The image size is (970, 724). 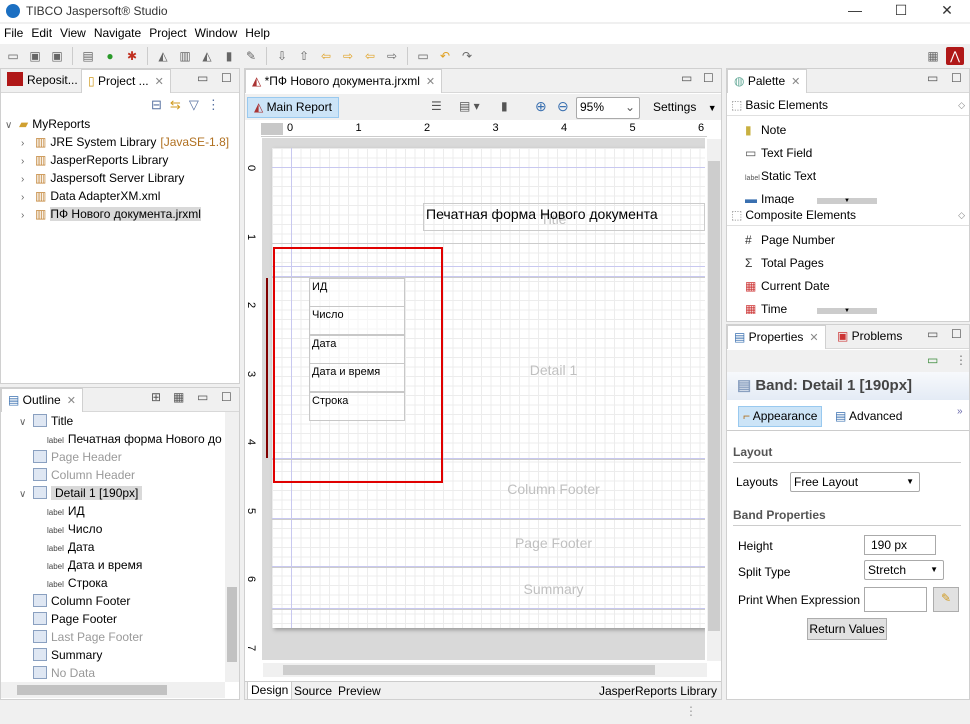 What do you see at coordinates (270, 691) in the screenshot?
I see `tab-design: Design` at bounding box center [270, 691].